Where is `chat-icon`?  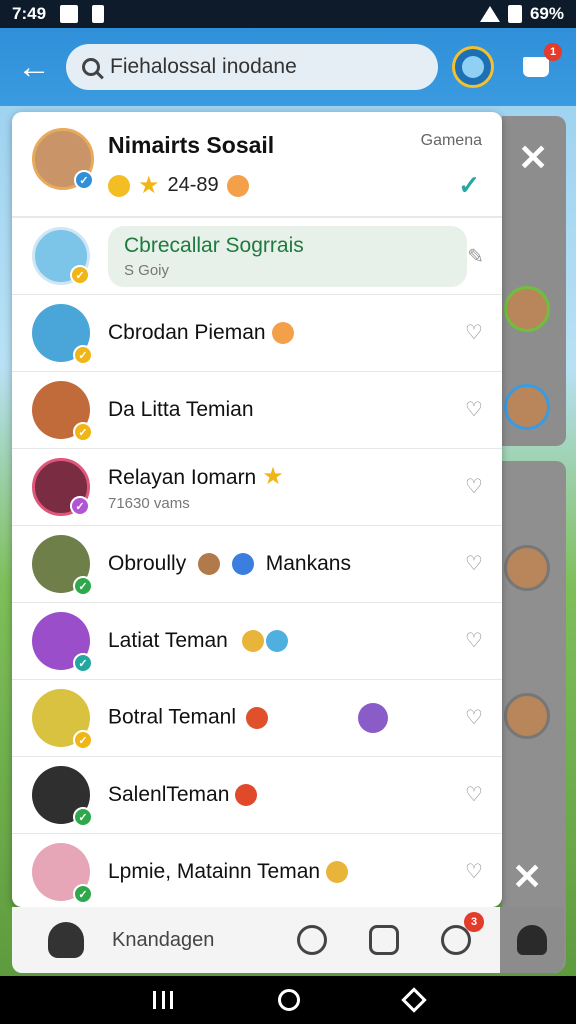 chat-icon is located at coordinates (312, 940).